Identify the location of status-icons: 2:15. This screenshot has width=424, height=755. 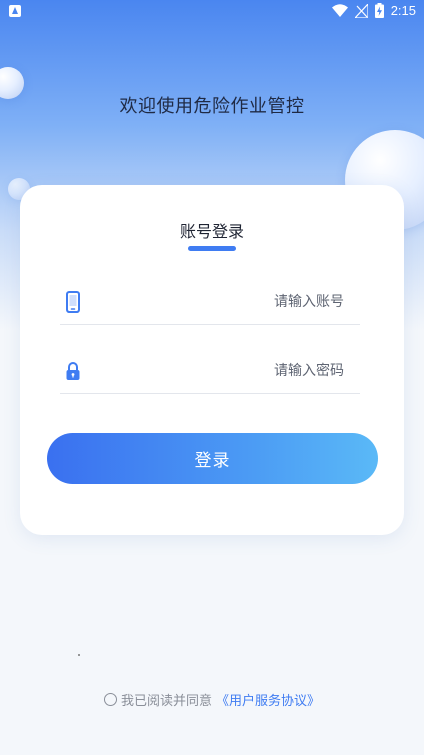
(373, 10).